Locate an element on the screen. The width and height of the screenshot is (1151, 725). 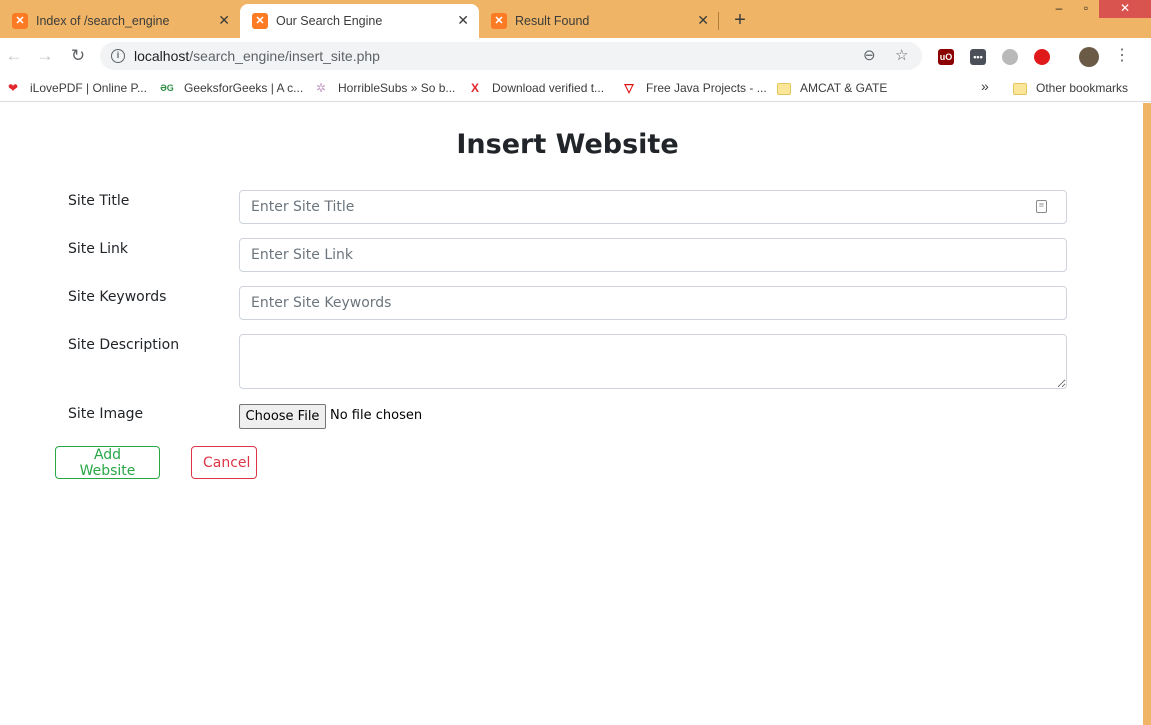
tab-separator is located at coordinates (718, 21).